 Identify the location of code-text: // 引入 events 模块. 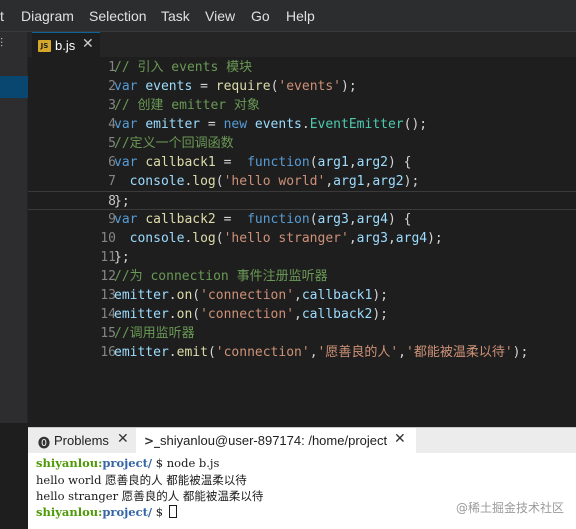
(183, 67).